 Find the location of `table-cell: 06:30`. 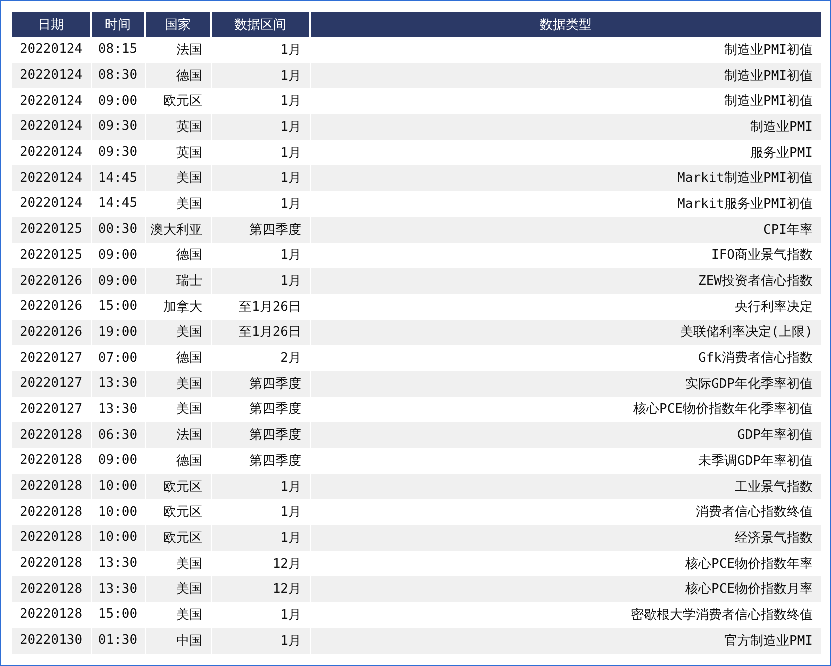

table-cell: 06:30 is located at coordinates (118, 435).